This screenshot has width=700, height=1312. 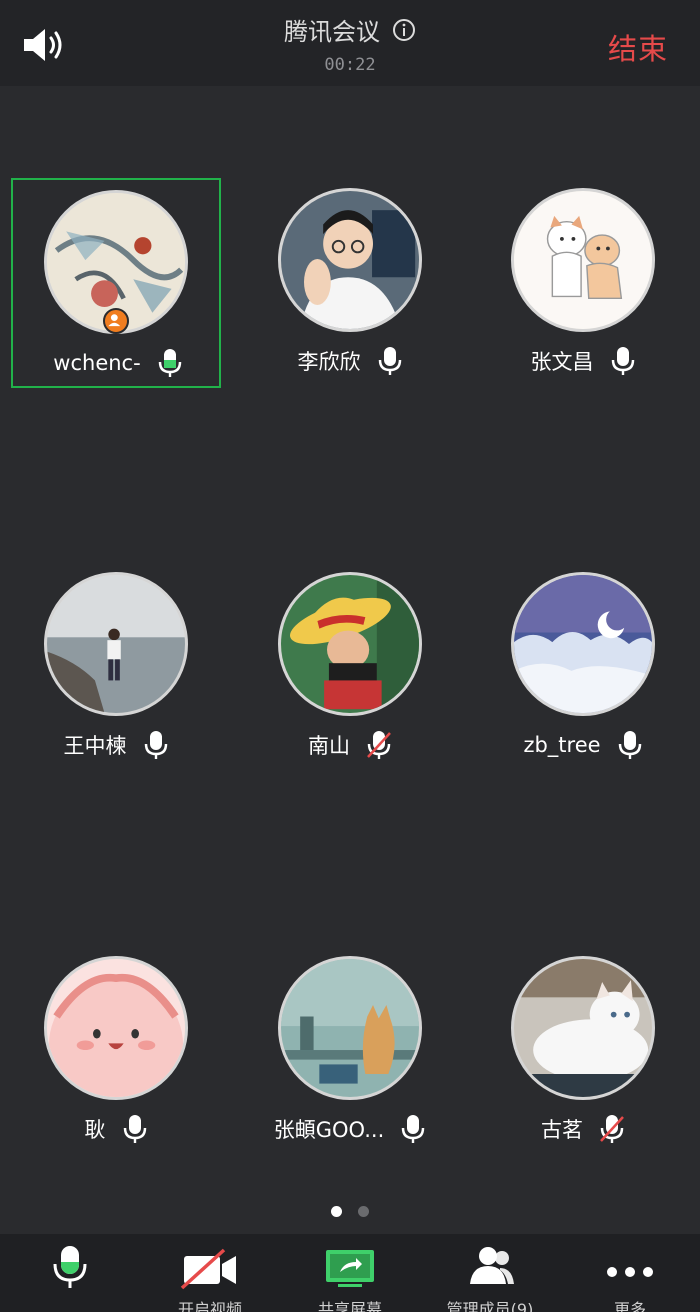 I want to click on meeting-title-area: 腾讯会议 00:22, so click(x=350, y=43).